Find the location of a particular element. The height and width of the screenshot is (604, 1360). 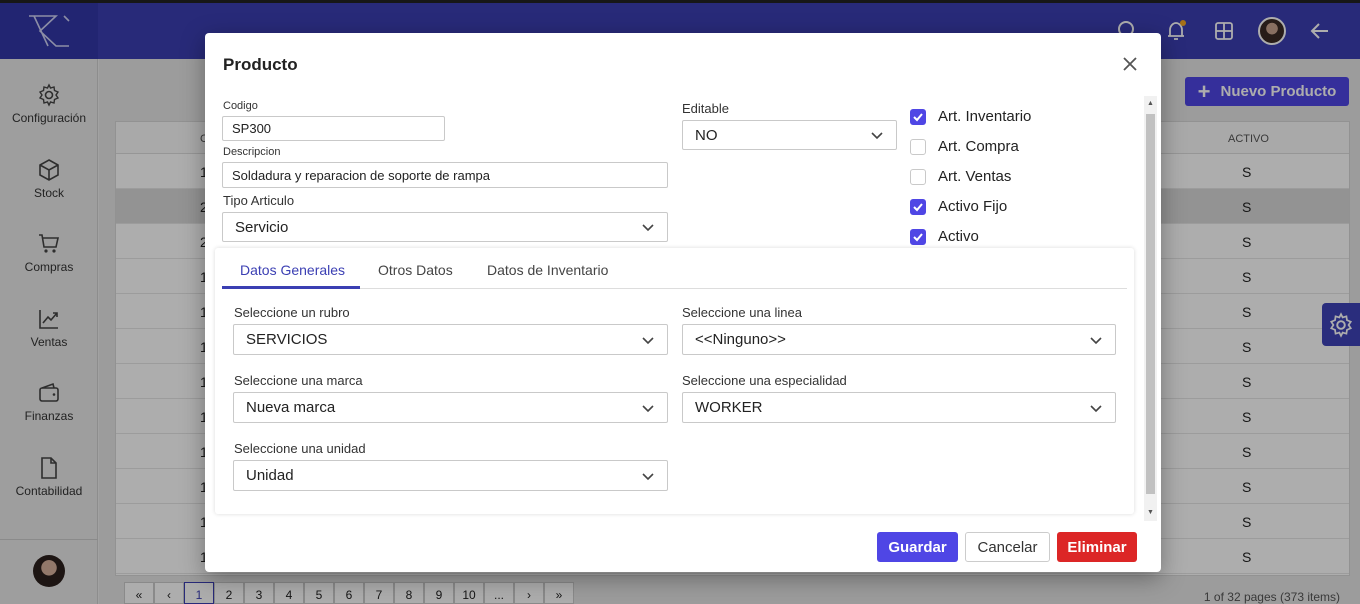

rubro-select: SERVICIOS is located at coordinates (450, 339).